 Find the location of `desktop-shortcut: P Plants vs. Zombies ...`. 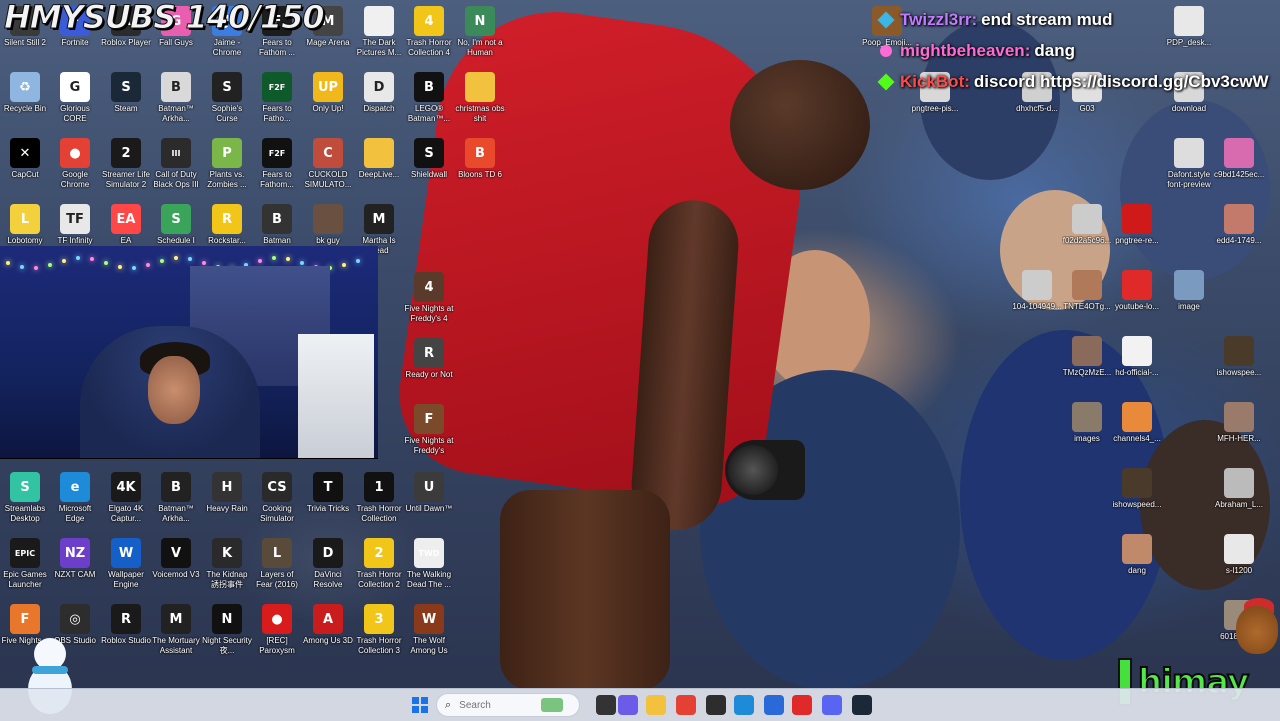

desktop-shortcut: P Plants vs. Zombies ... is located at coordinates (227, 164).